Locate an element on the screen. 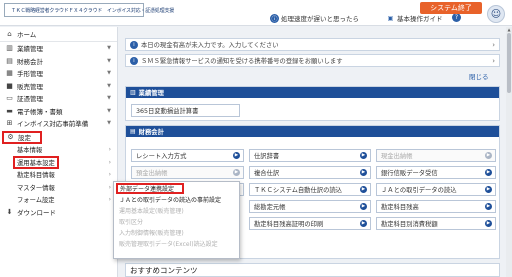 The width and height of the screenshot is (512, 277). button-account-balance: 勘定科目残高 ▶ is located at coordinates (436, 206).